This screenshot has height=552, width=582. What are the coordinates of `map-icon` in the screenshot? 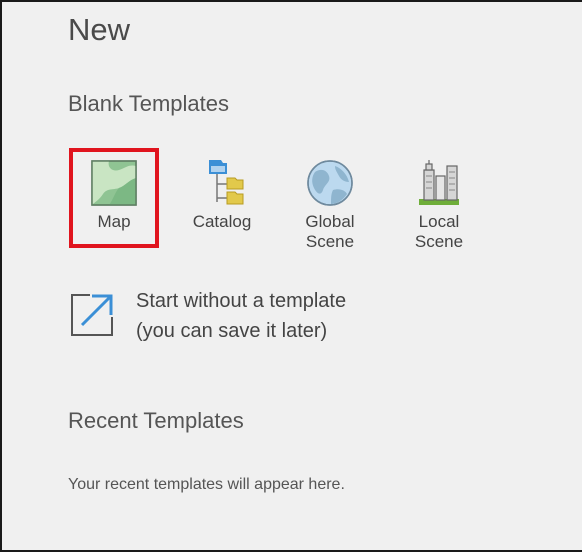 It's located at (114, 183).